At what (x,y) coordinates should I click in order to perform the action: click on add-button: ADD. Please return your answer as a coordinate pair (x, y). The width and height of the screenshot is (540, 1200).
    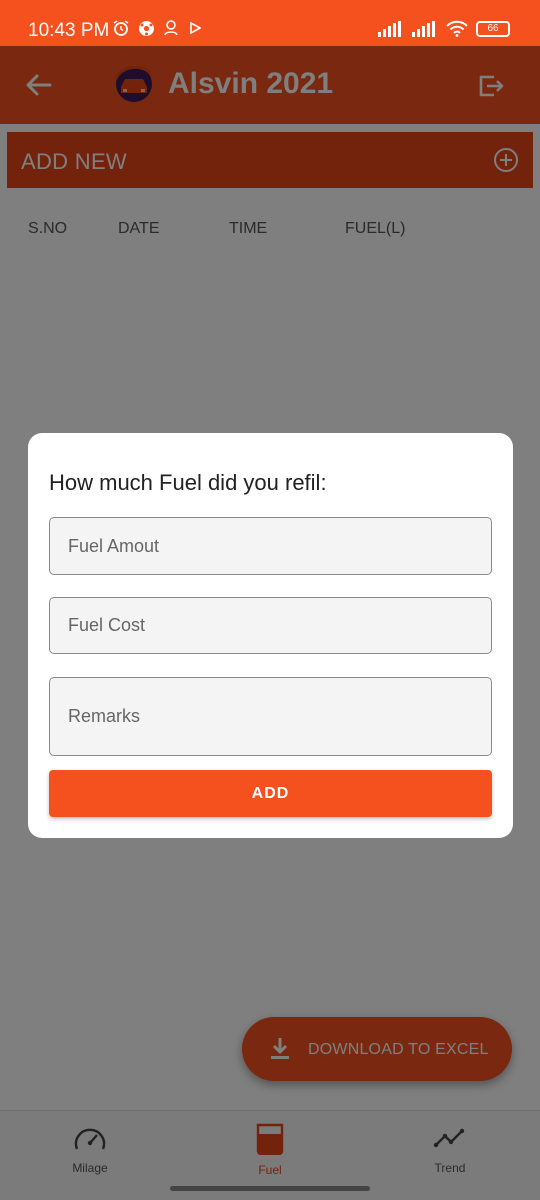
    Looking at the image, I should click on (270, 793).